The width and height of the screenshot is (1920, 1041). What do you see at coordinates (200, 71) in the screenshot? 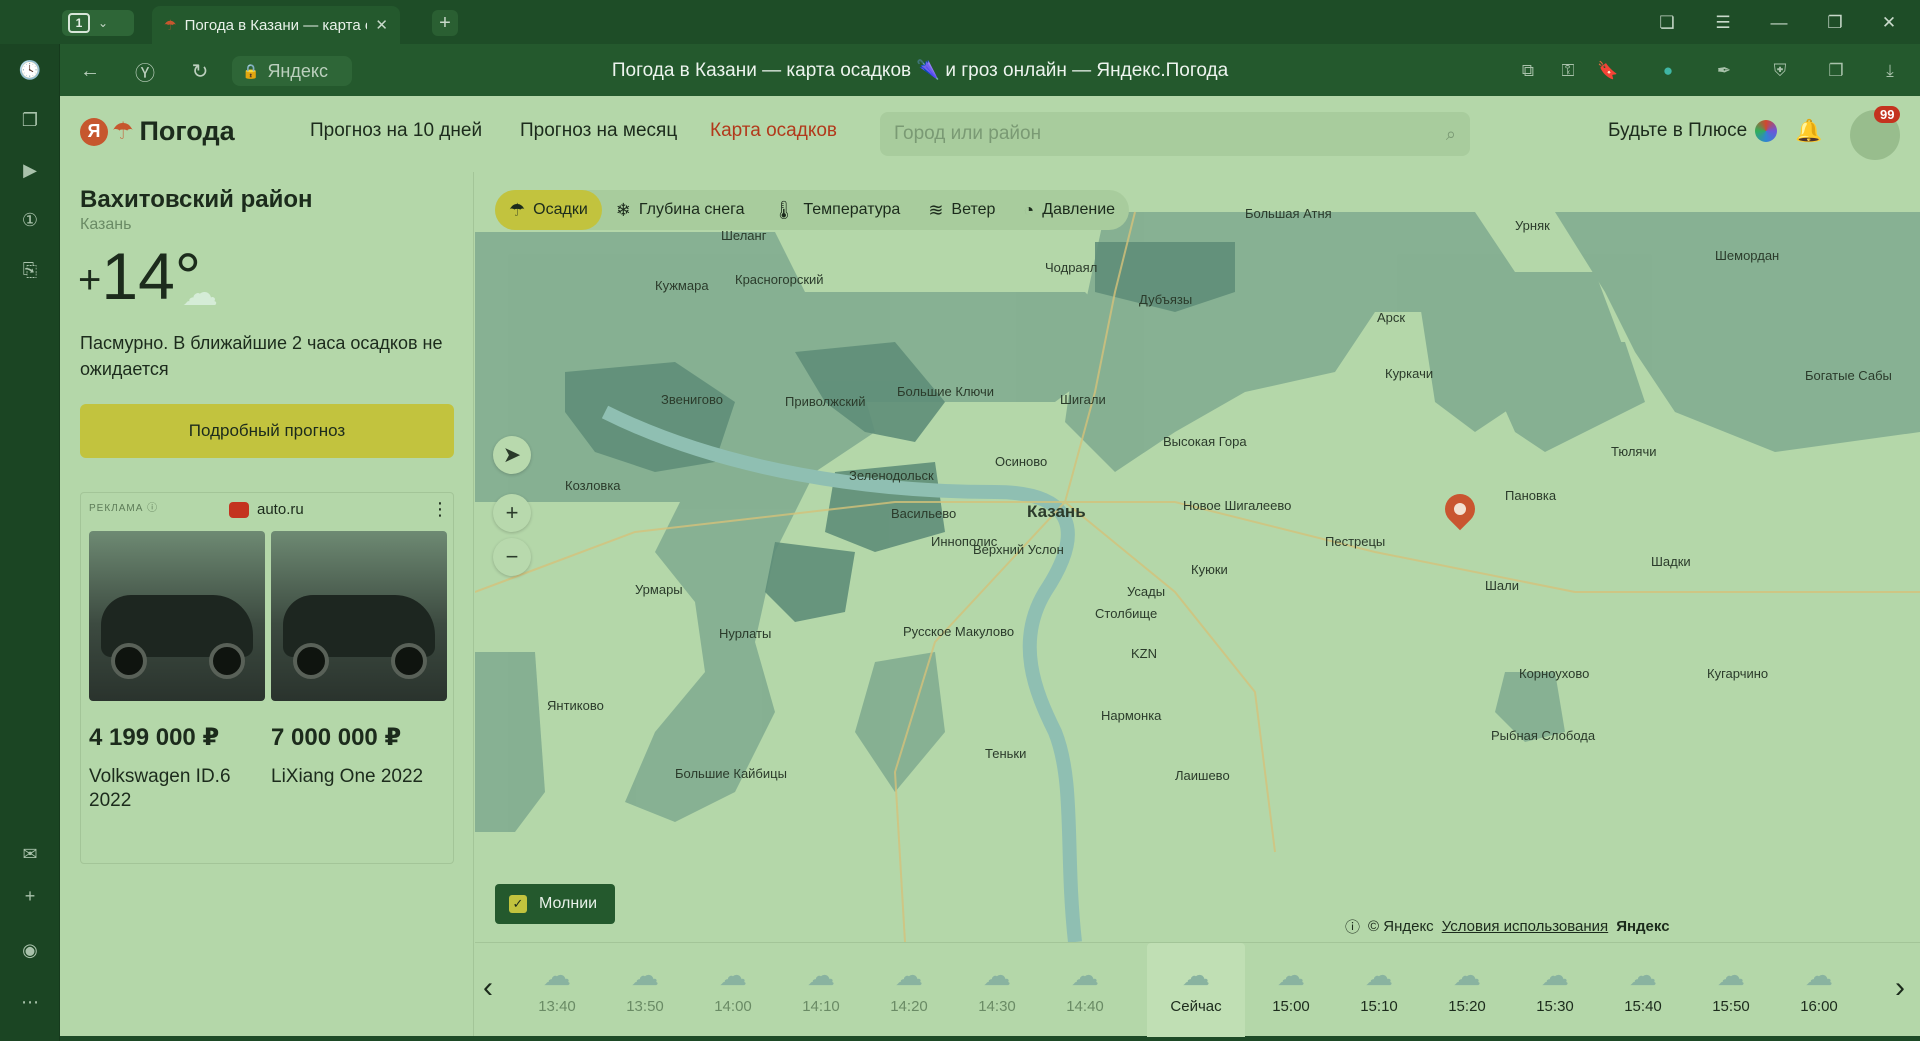
I see `reload-button: ↻` at bounding box center [200, 71].